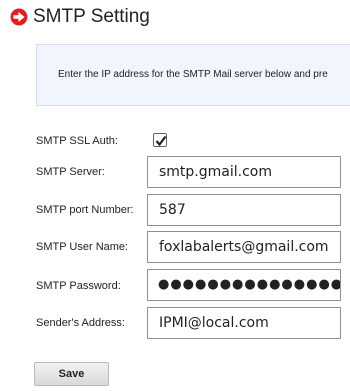 Image resolution: width=350 pixels, height=391 pixels. I want to click on ssl-auth-checkbox, so click(160, 140).